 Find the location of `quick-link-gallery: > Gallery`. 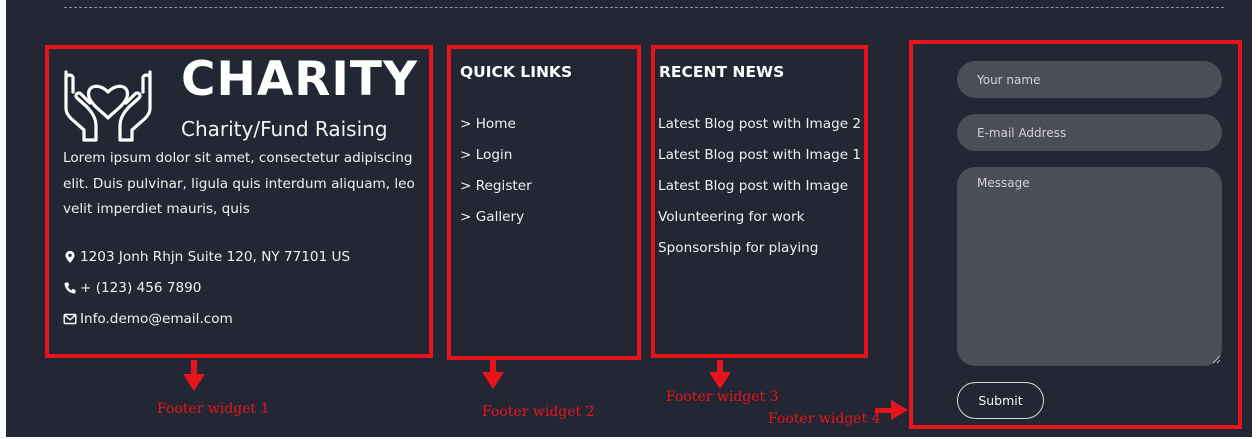

quick-link-gallery: > Gallery is located at coordinates (492, 217).